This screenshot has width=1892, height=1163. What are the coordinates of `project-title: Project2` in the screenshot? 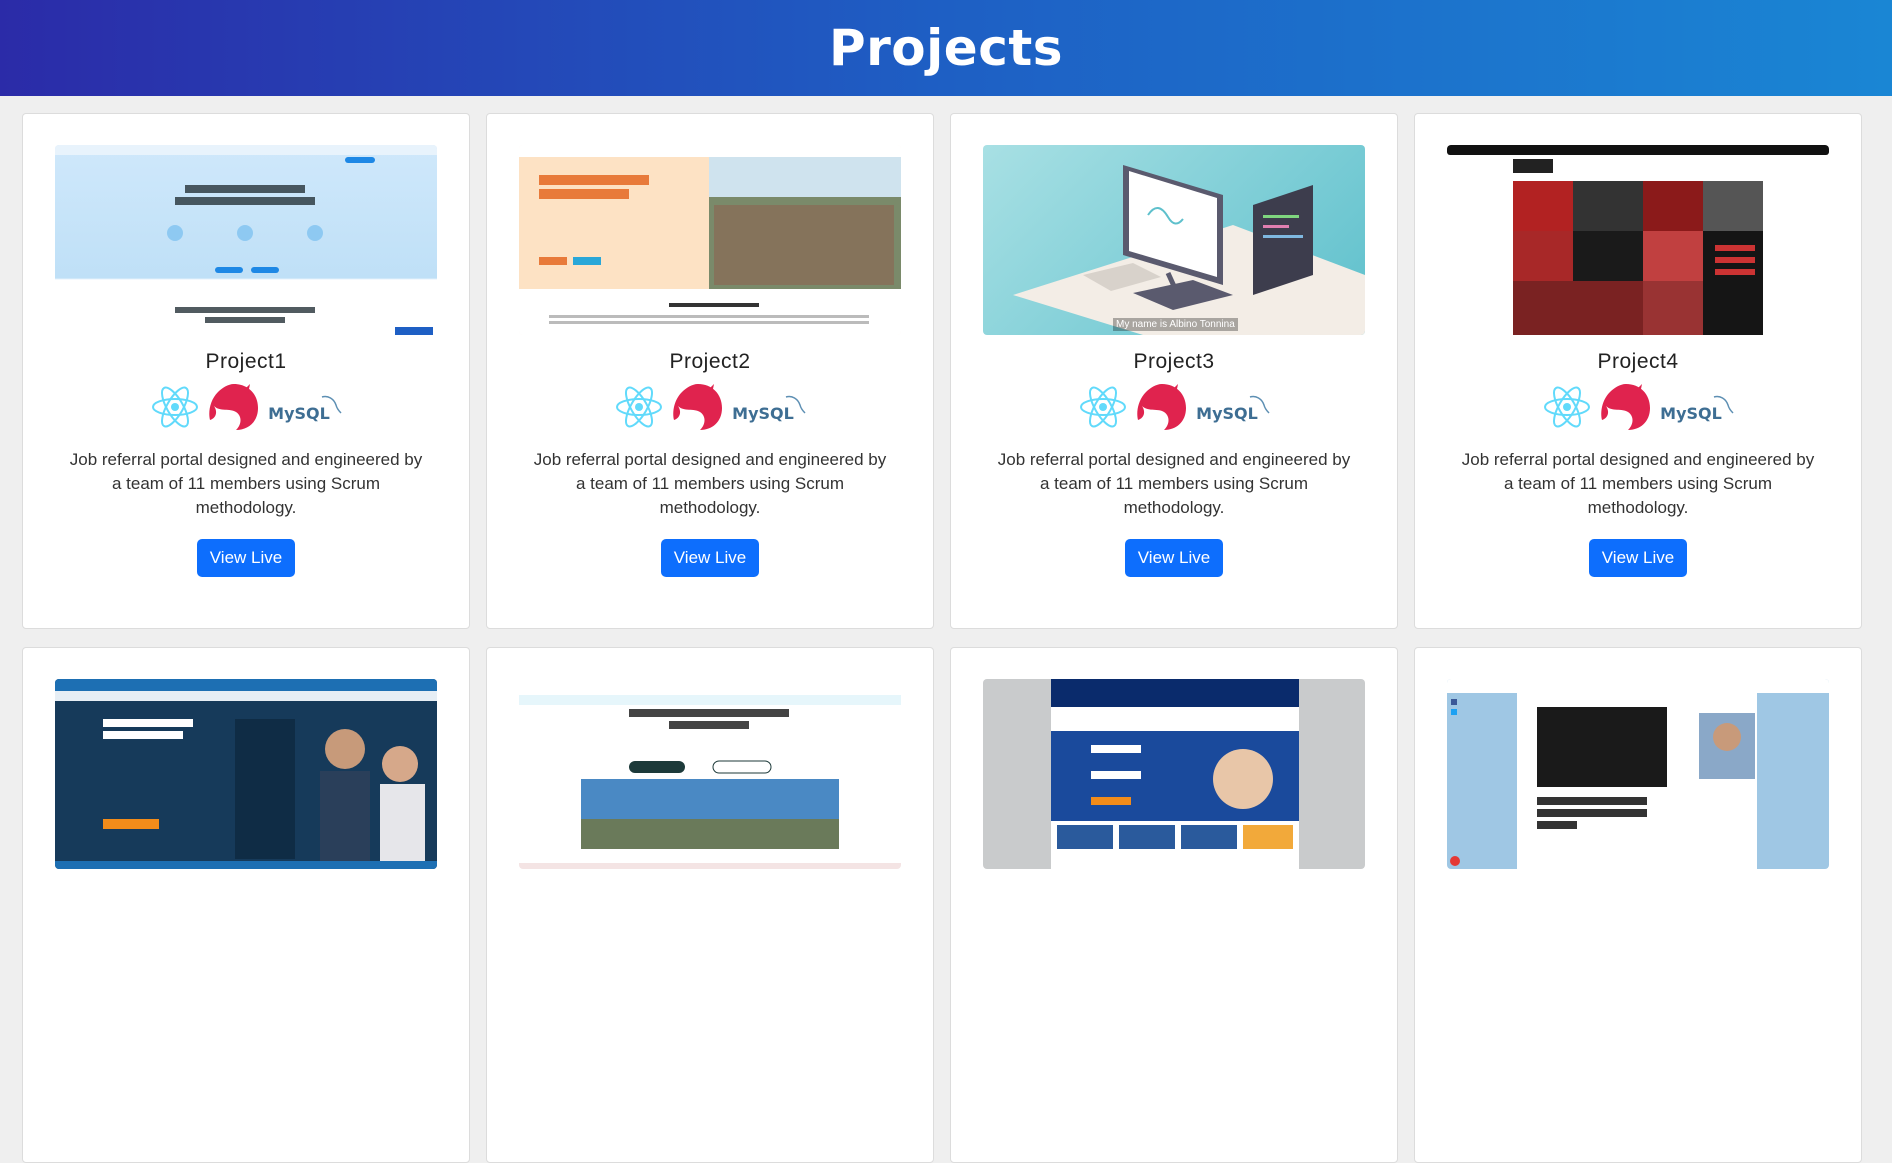 It's located at (710, 361).